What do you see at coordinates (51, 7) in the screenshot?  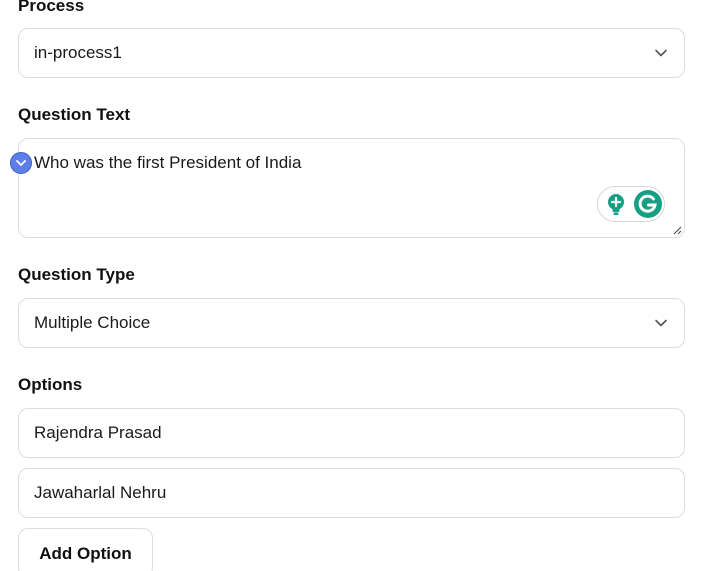 I see `process-label: Process` at bounding box center [51, 7].